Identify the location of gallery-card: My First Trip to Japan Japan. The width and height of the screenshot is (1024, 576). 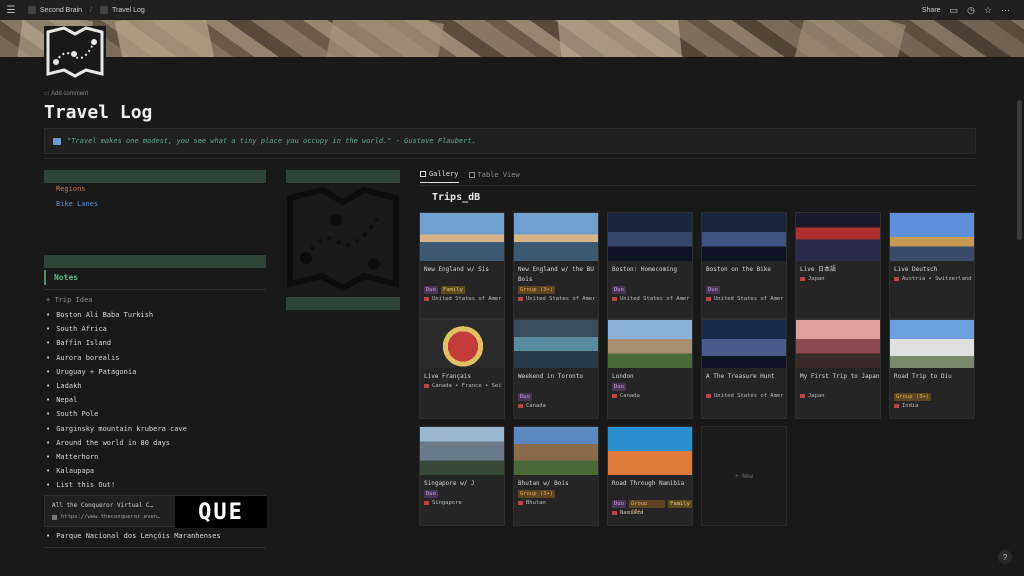
(838, 369).